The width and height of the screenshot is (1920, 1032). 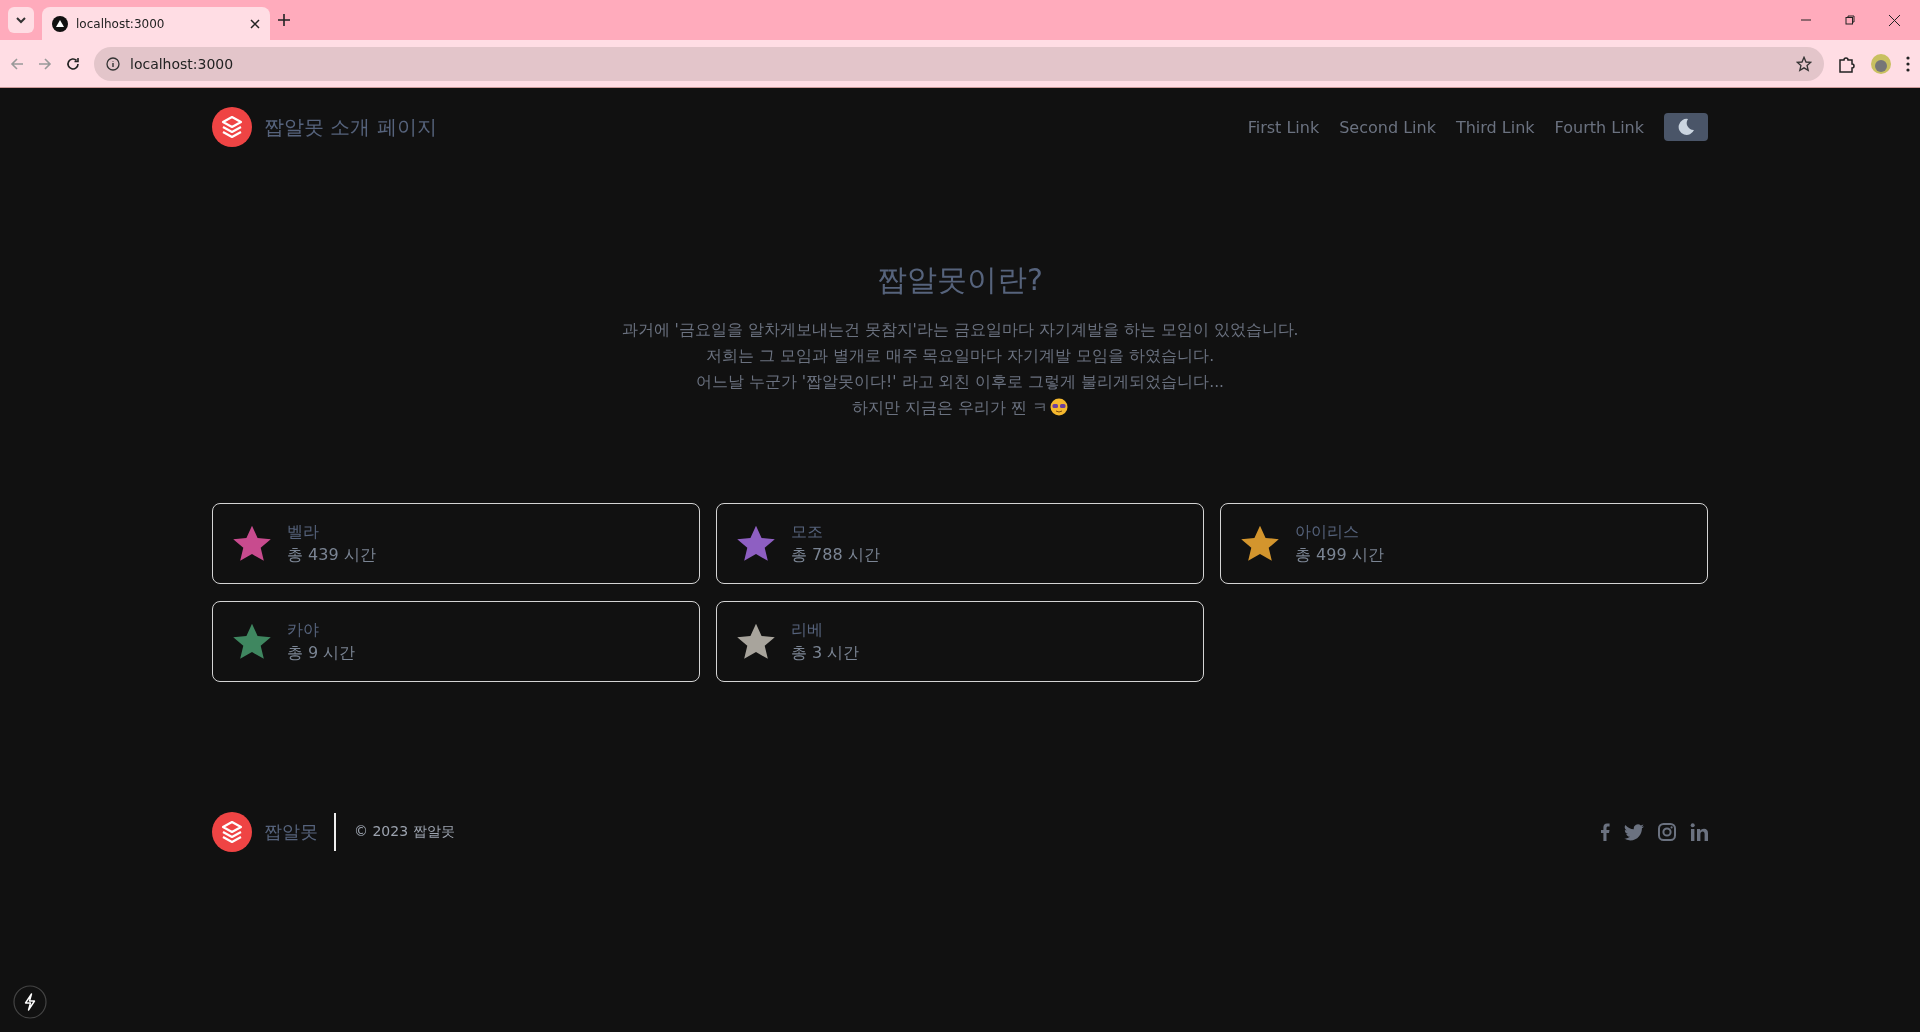 What do you see at coordinates (1850, 19) in the screenshot?
I see `restore-icon` at bounding box center [1850, 19].